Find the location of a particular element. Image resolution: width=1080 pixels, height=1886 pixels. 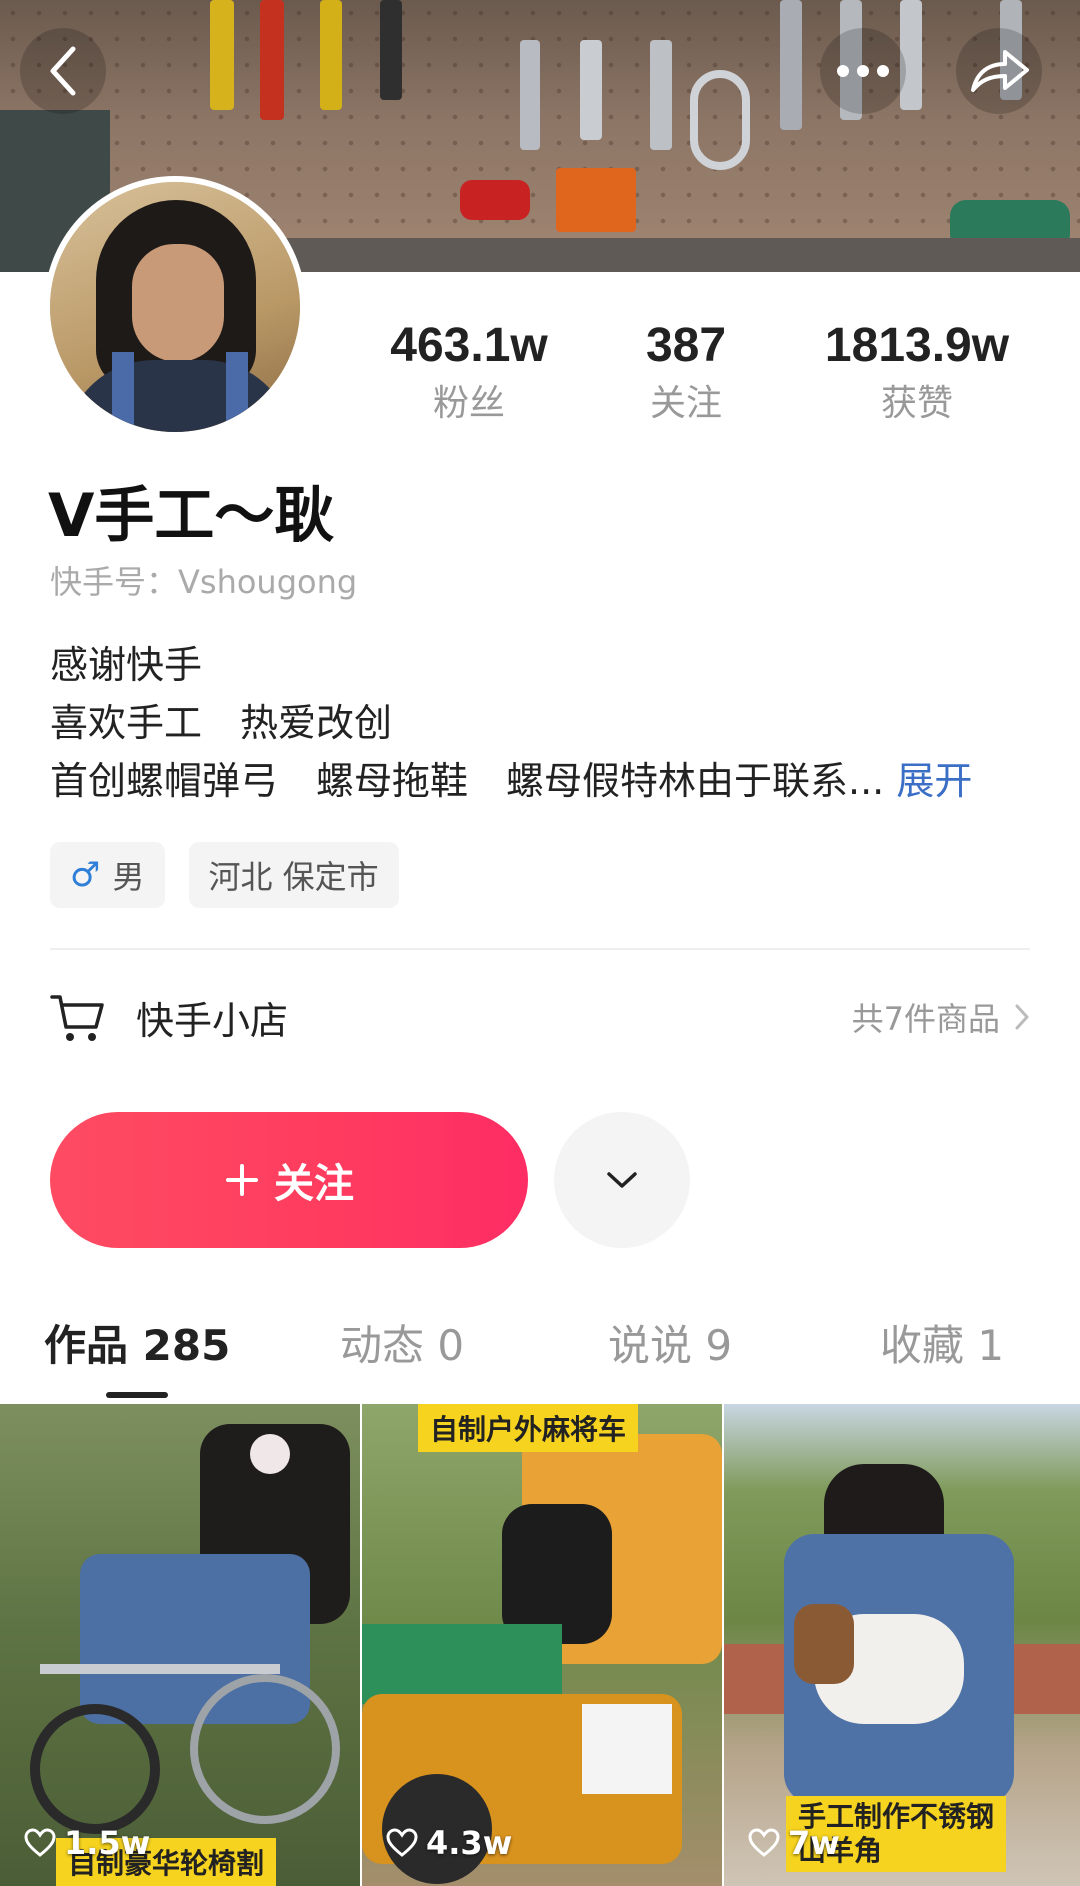

likes-count: 1.5w is located at coordinates (107, 1843).